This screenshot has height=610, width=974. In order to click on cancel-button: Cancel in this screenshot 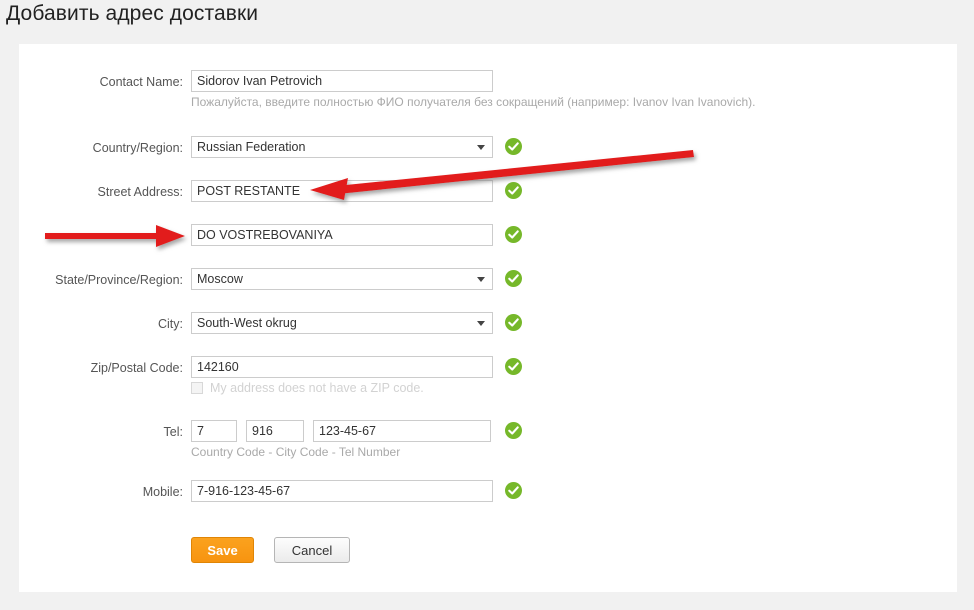, I will do `click(312, 550)`.